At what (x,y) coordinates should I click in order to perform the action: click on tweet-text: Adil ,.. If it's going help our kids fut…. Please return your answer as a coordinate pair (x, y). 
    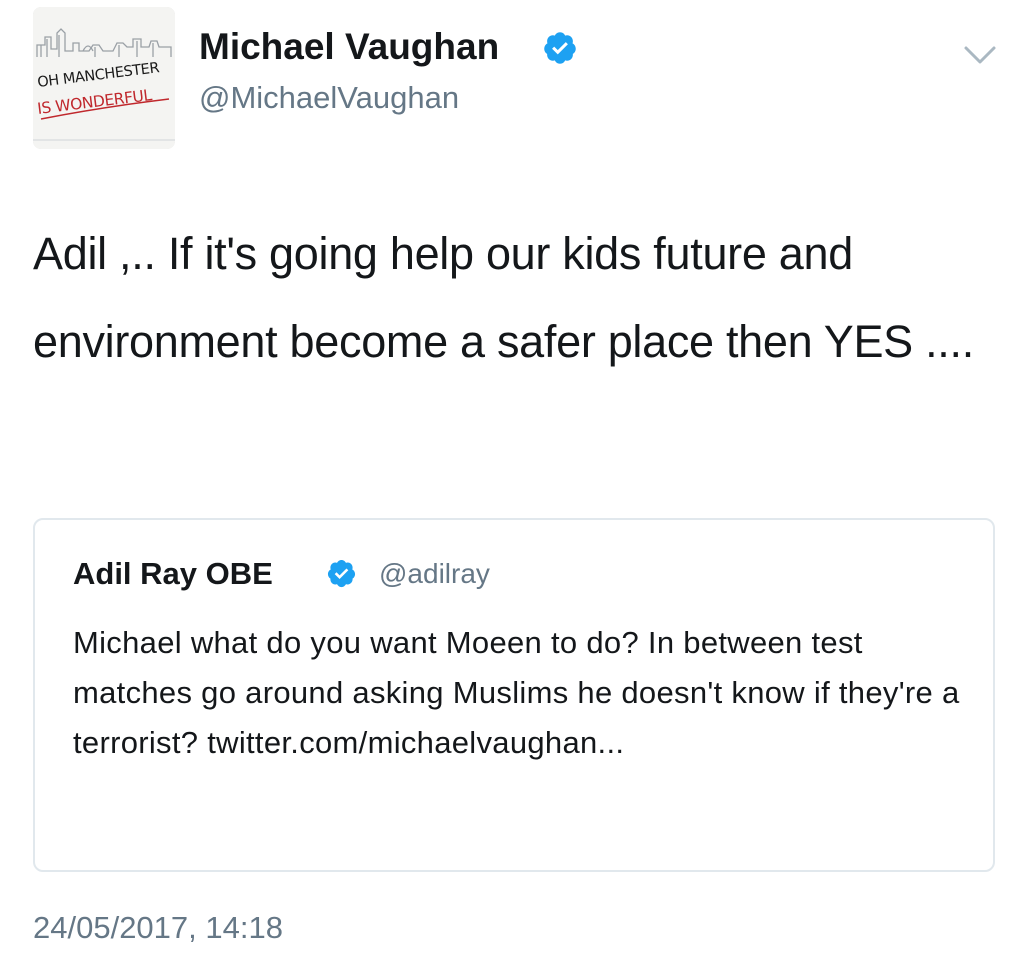
    Looking at the image, I should click on (503, 297).